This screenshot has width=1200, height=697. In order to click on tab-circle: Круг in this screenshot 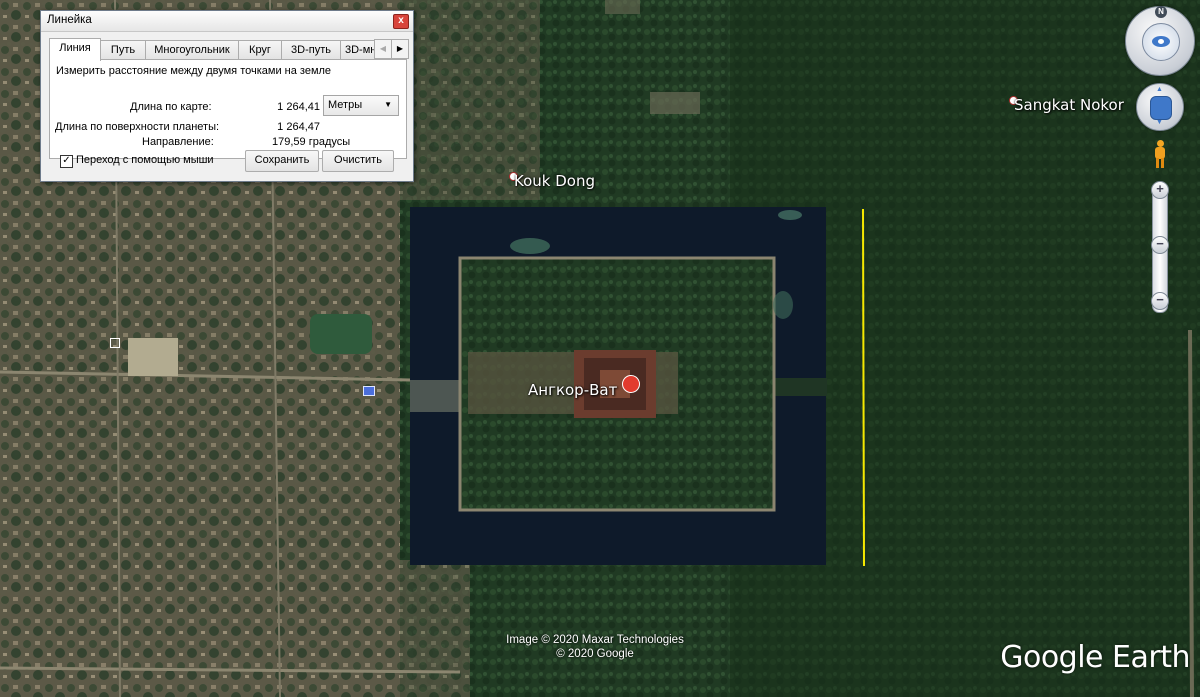, I will do `click(260, 50)`.